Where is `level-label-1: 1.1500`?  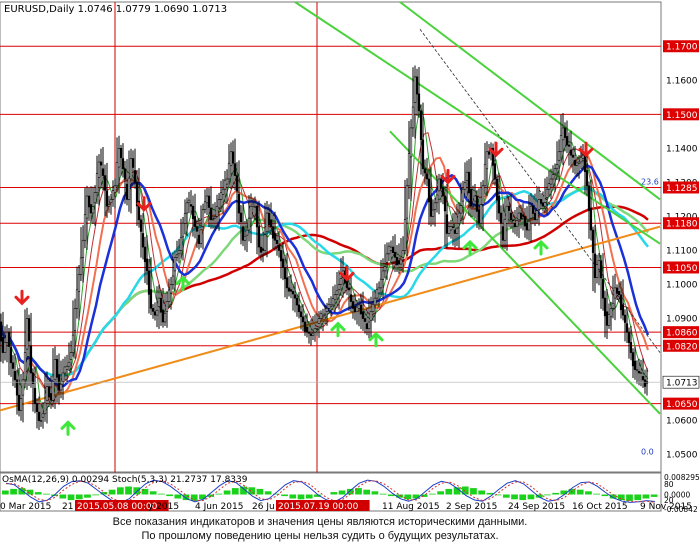 level-label-1: 1.1500 is located at coordinates (682, 116).